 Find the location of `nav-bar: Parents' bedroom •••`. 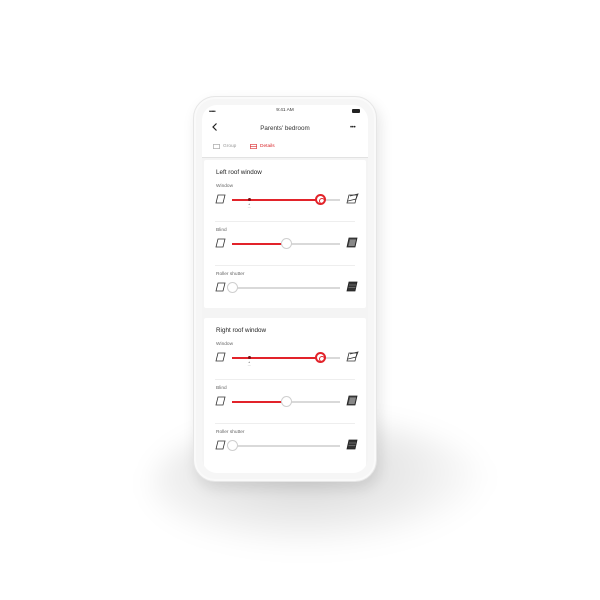

nav-bar: Parents' bedroom ••• is located at coordinates (285, 128).